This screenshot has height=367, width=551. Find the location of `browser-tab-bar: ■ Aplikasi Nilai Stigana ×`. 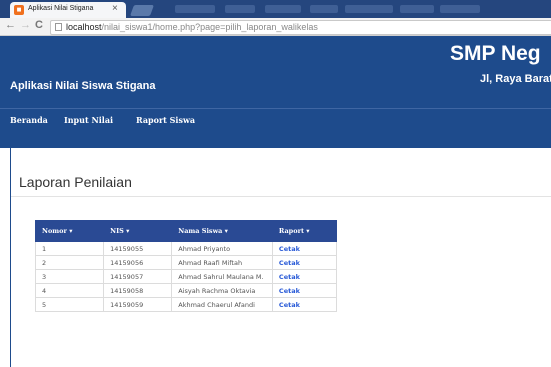

browser-tab-bar: ■ Aplikasi Nilai Stigana × is located at coordinates (275, 9).